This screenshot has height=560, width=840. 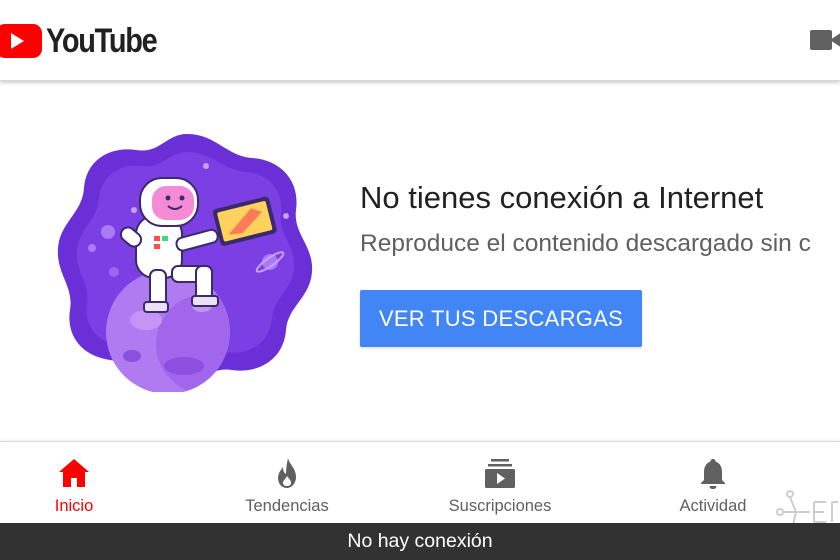 I want to click on offline-snackbar: No hay conexión, so click(x=420, y=541).